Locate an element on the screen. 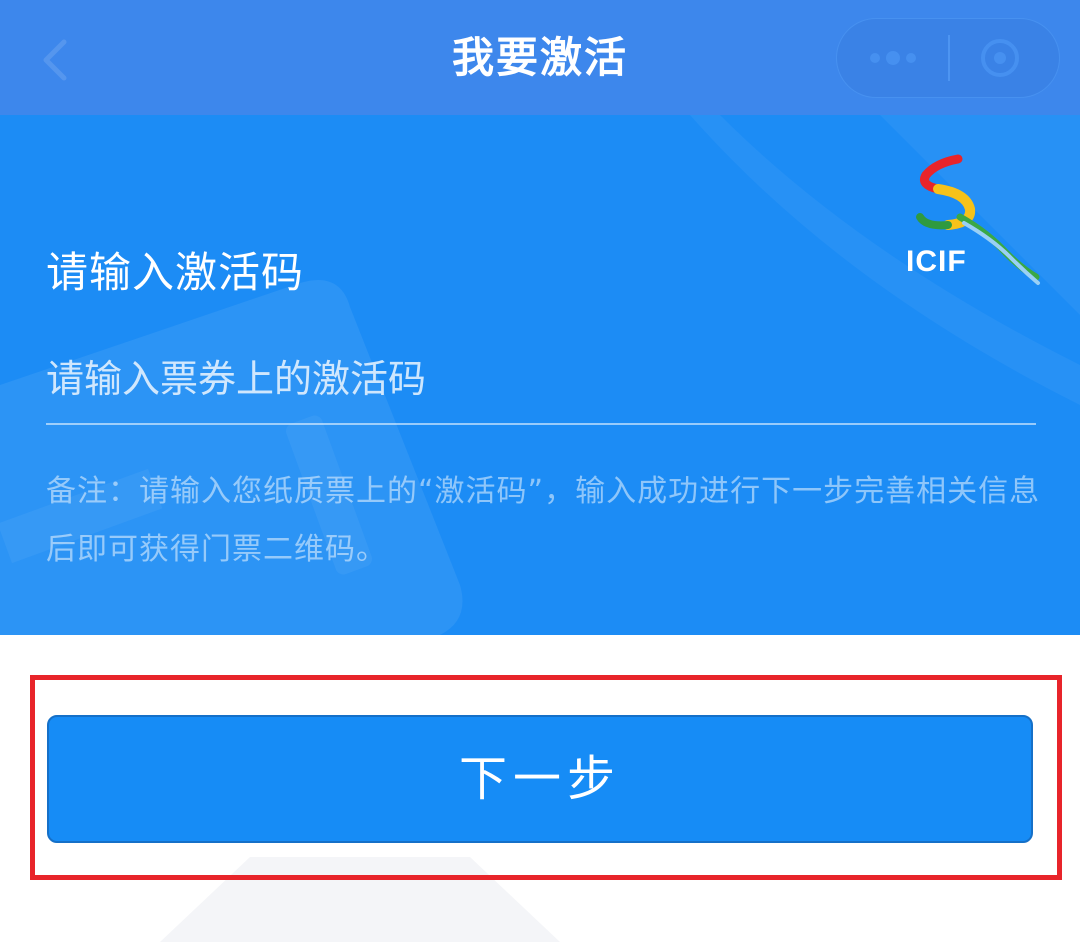 This screenshot has height=942, width=1080. logo-text: ICIF is located at coordinates (936, 261).